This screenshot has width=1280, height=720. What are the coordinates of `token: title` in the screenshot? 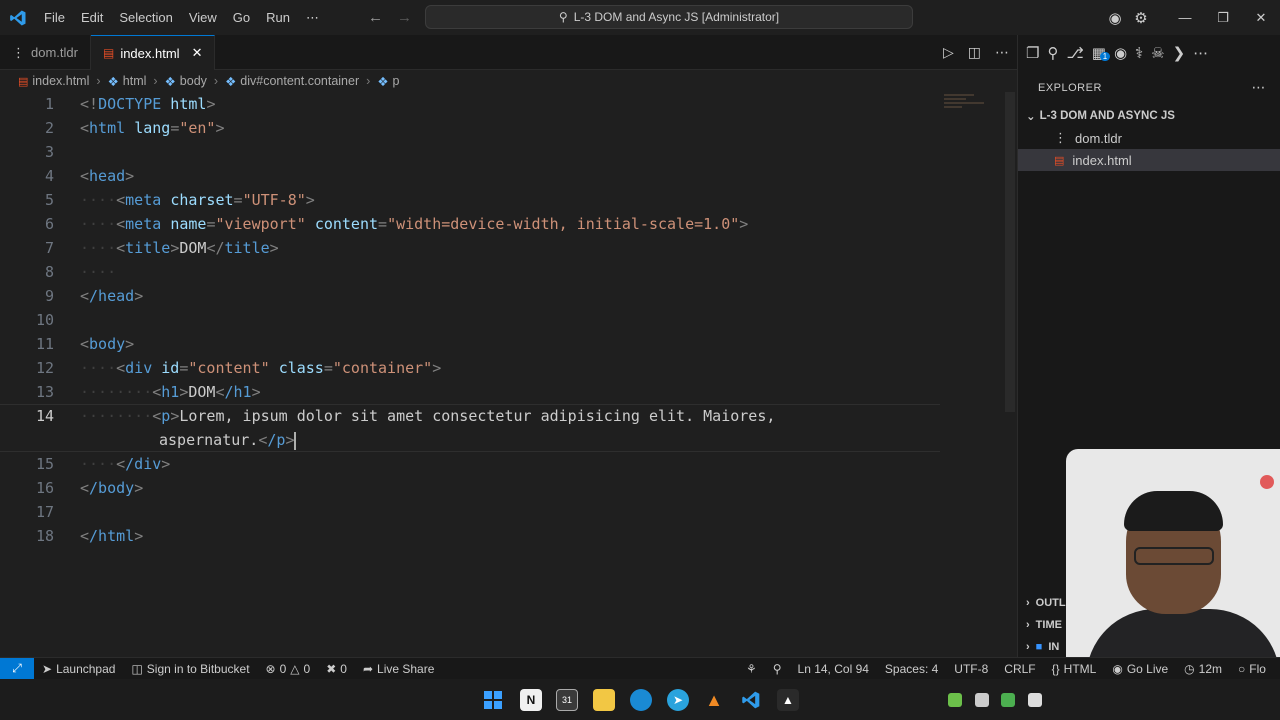 It's located at (247, 248).